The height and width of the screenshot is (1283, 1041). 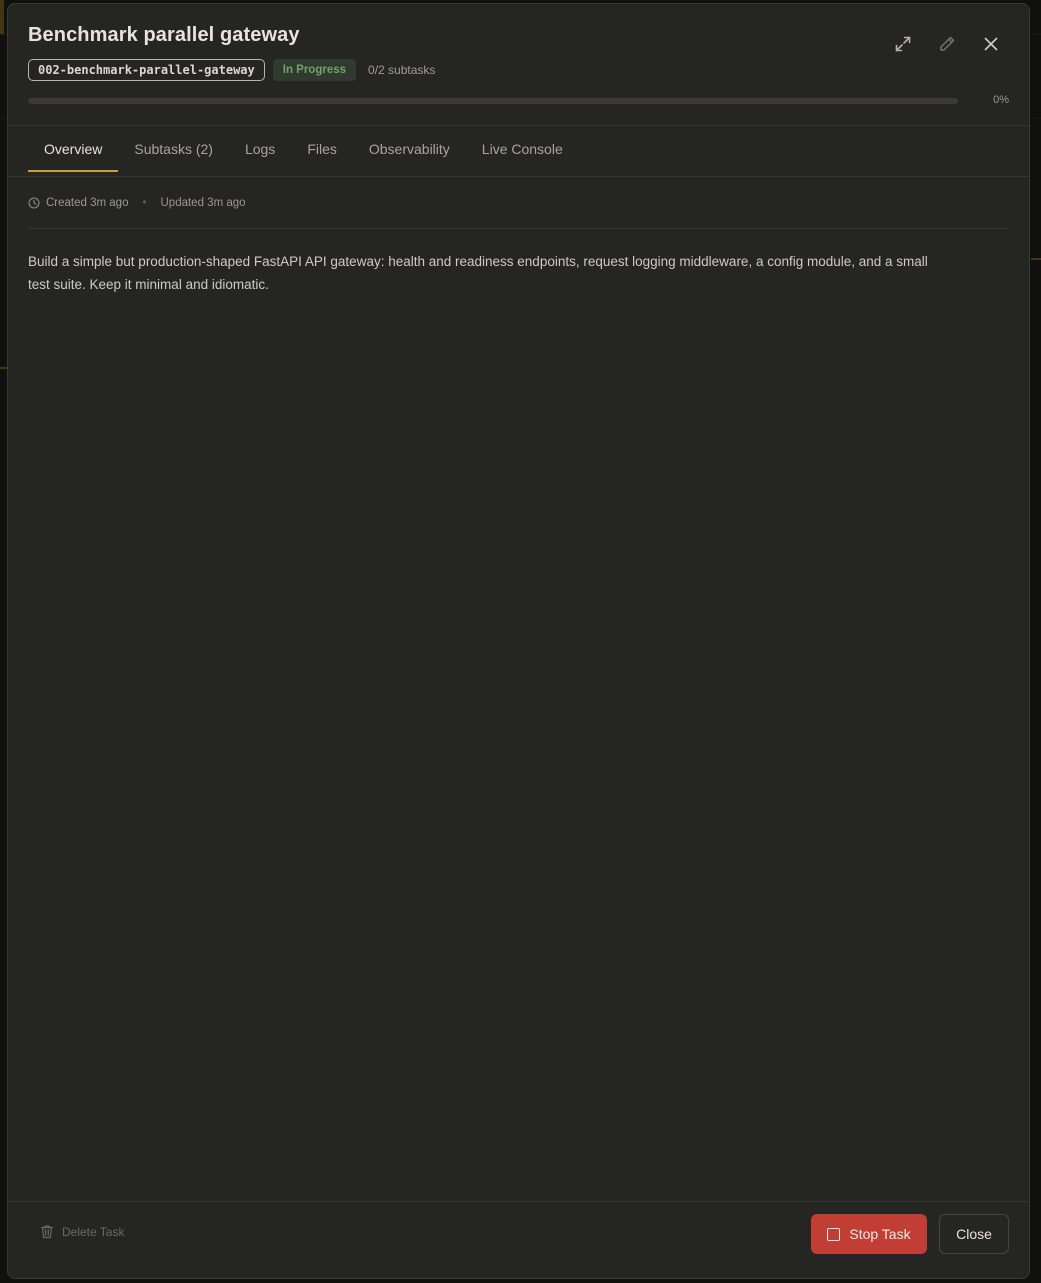 I want to click on tab-overview: Overview, so click(x=73, y=150).